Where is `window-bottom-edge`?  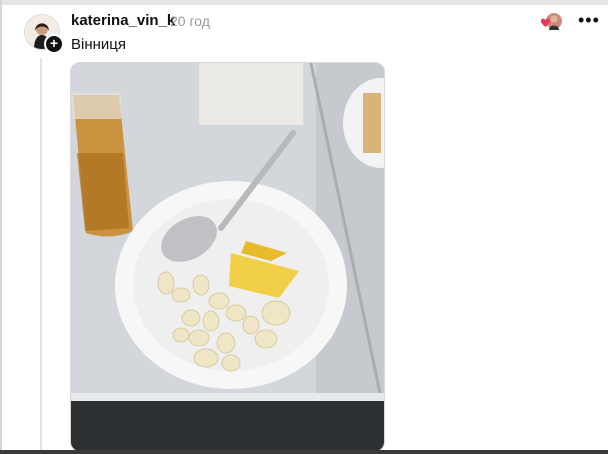
window-bottom-edge is located at coordinates (304, 452).